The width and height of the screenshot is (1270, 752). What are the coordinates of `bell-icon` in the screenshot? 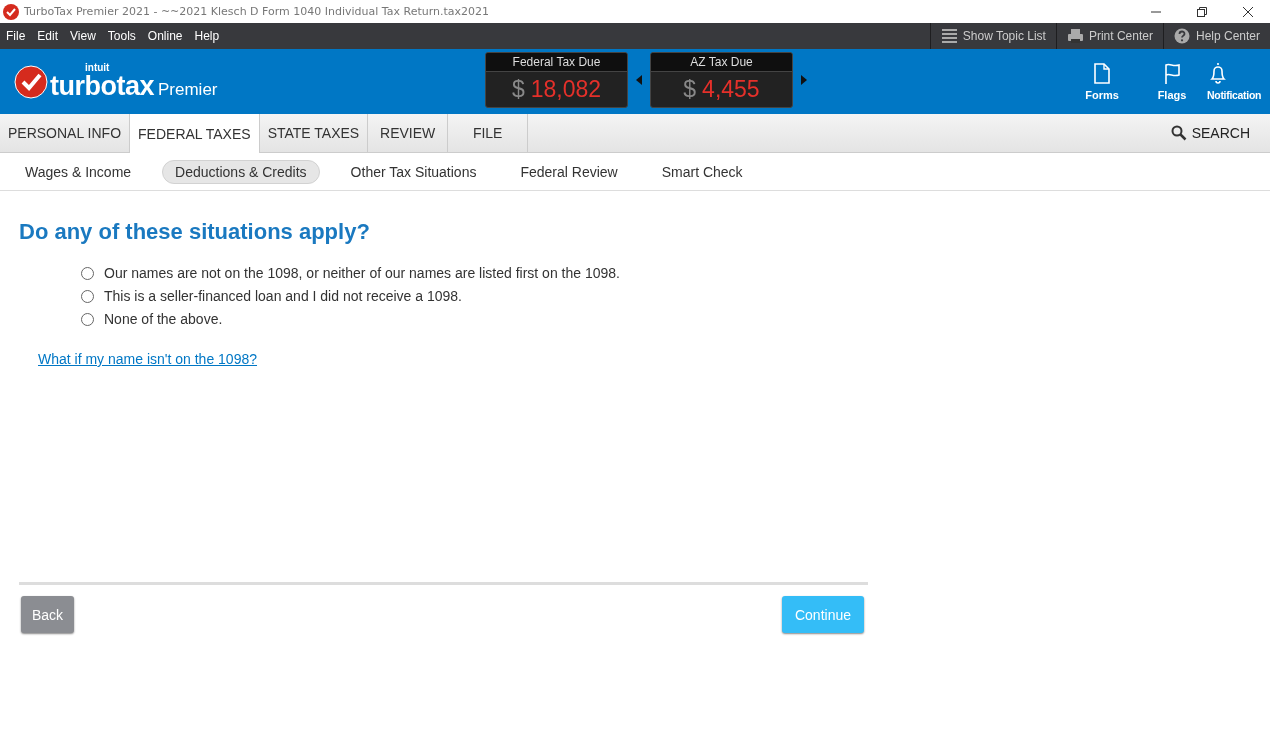 It's located at (1218, 74).